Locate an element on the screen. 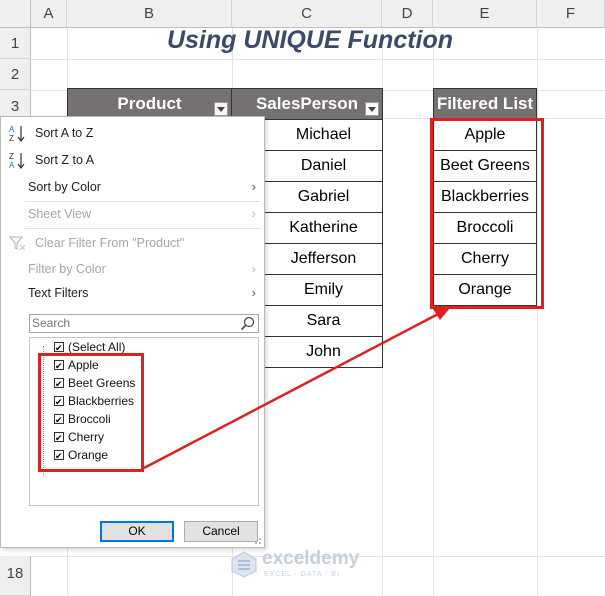 This screenshot has height=596, width=605. exceldemy-watermark: exceldemy EXCEL · DATA · BI is located at coordinates (305, 565).